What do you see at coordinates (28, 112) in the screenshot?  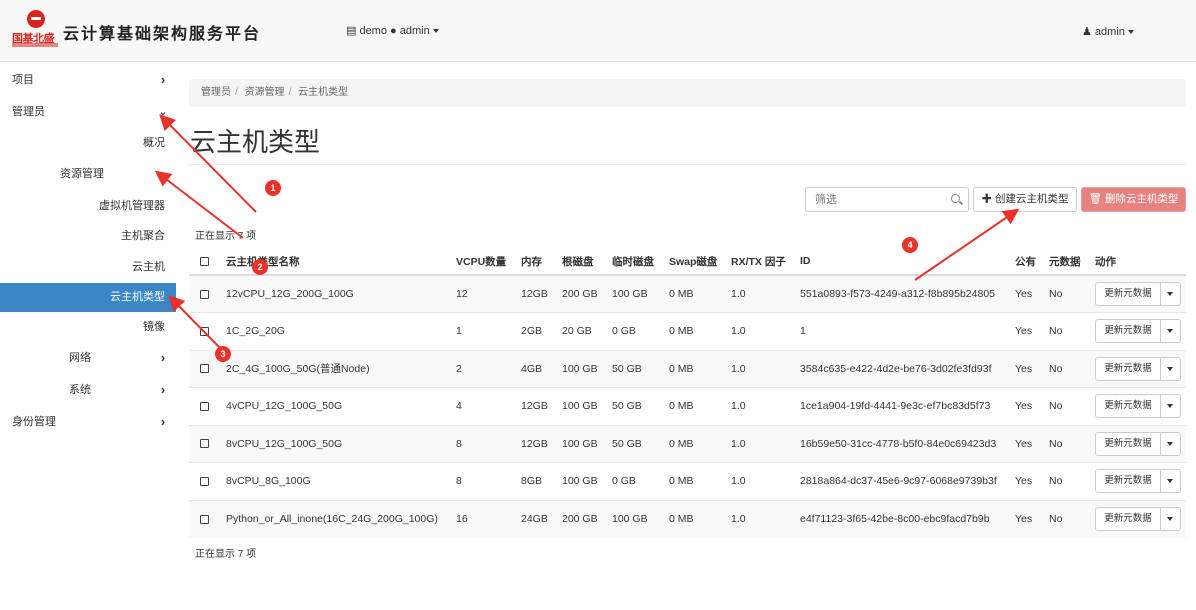 I see `sidebar-item-label: 管理员` at bounding box center [28, 112].